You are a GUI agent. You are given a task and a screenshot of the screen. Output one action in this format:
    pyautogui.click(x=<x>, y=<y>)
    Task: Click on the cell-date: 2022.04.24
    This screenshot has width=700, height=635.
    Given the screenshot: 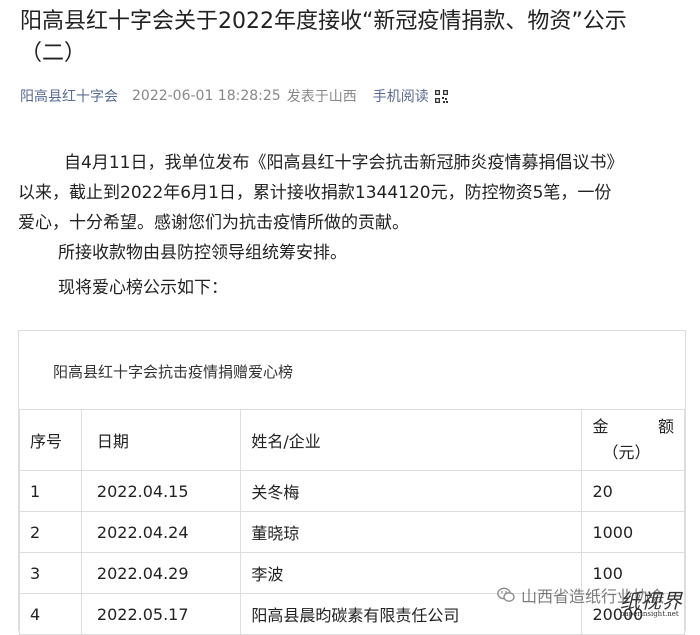 What is the action you would take?
    pyautogui.click(x=161, y=532)
    